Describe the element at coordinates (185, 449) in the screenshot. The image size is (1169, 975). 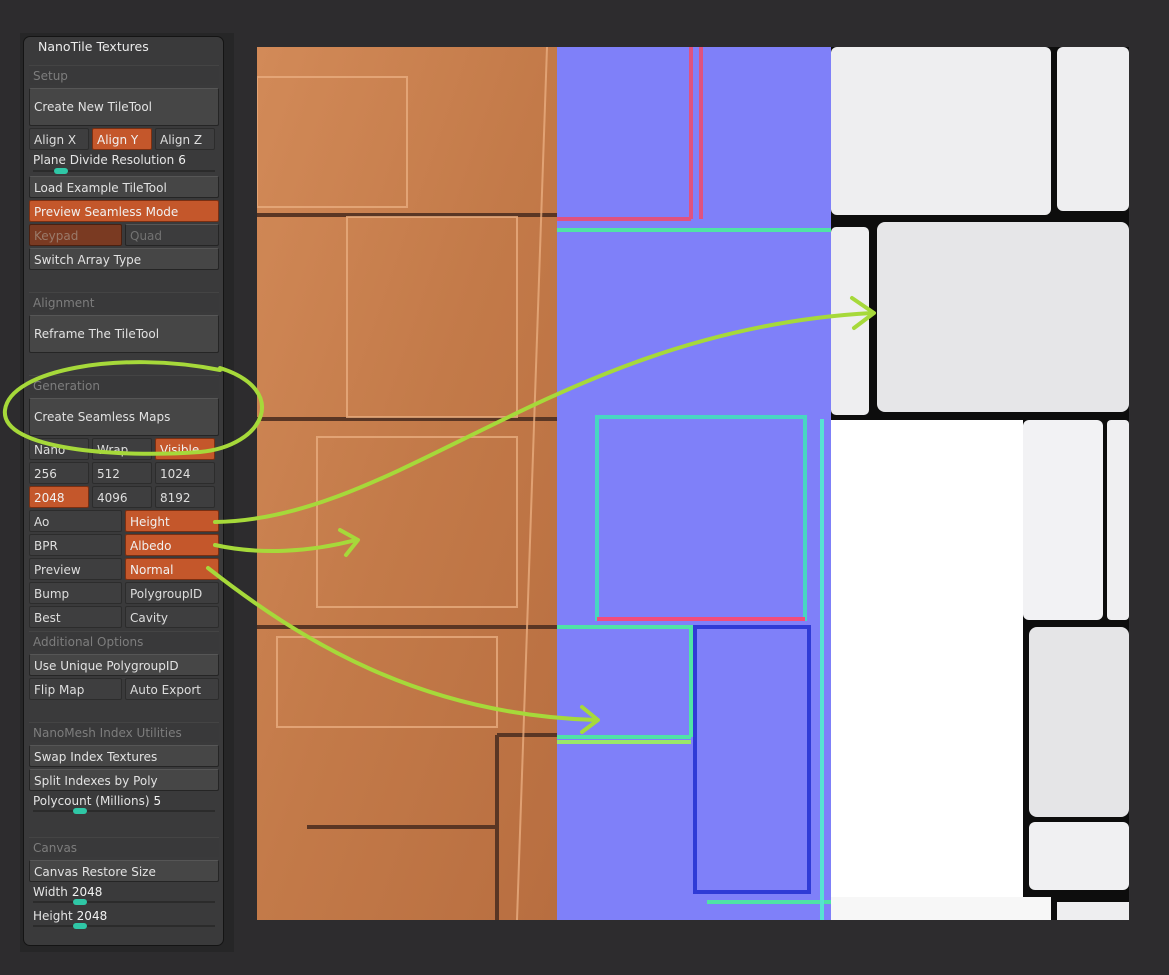
I see `mode-visible-button: Visible` at that location.